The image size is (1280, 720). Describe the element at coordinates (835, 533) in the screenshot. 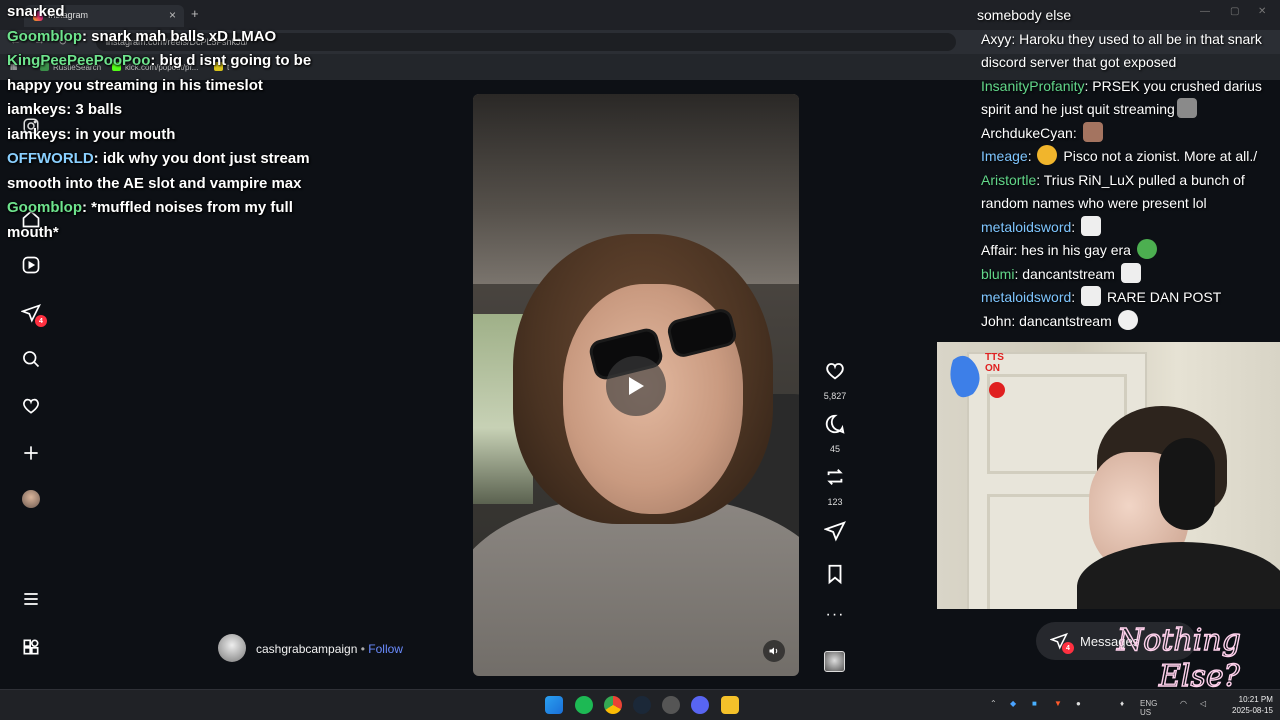

I see `share-action` at that location.